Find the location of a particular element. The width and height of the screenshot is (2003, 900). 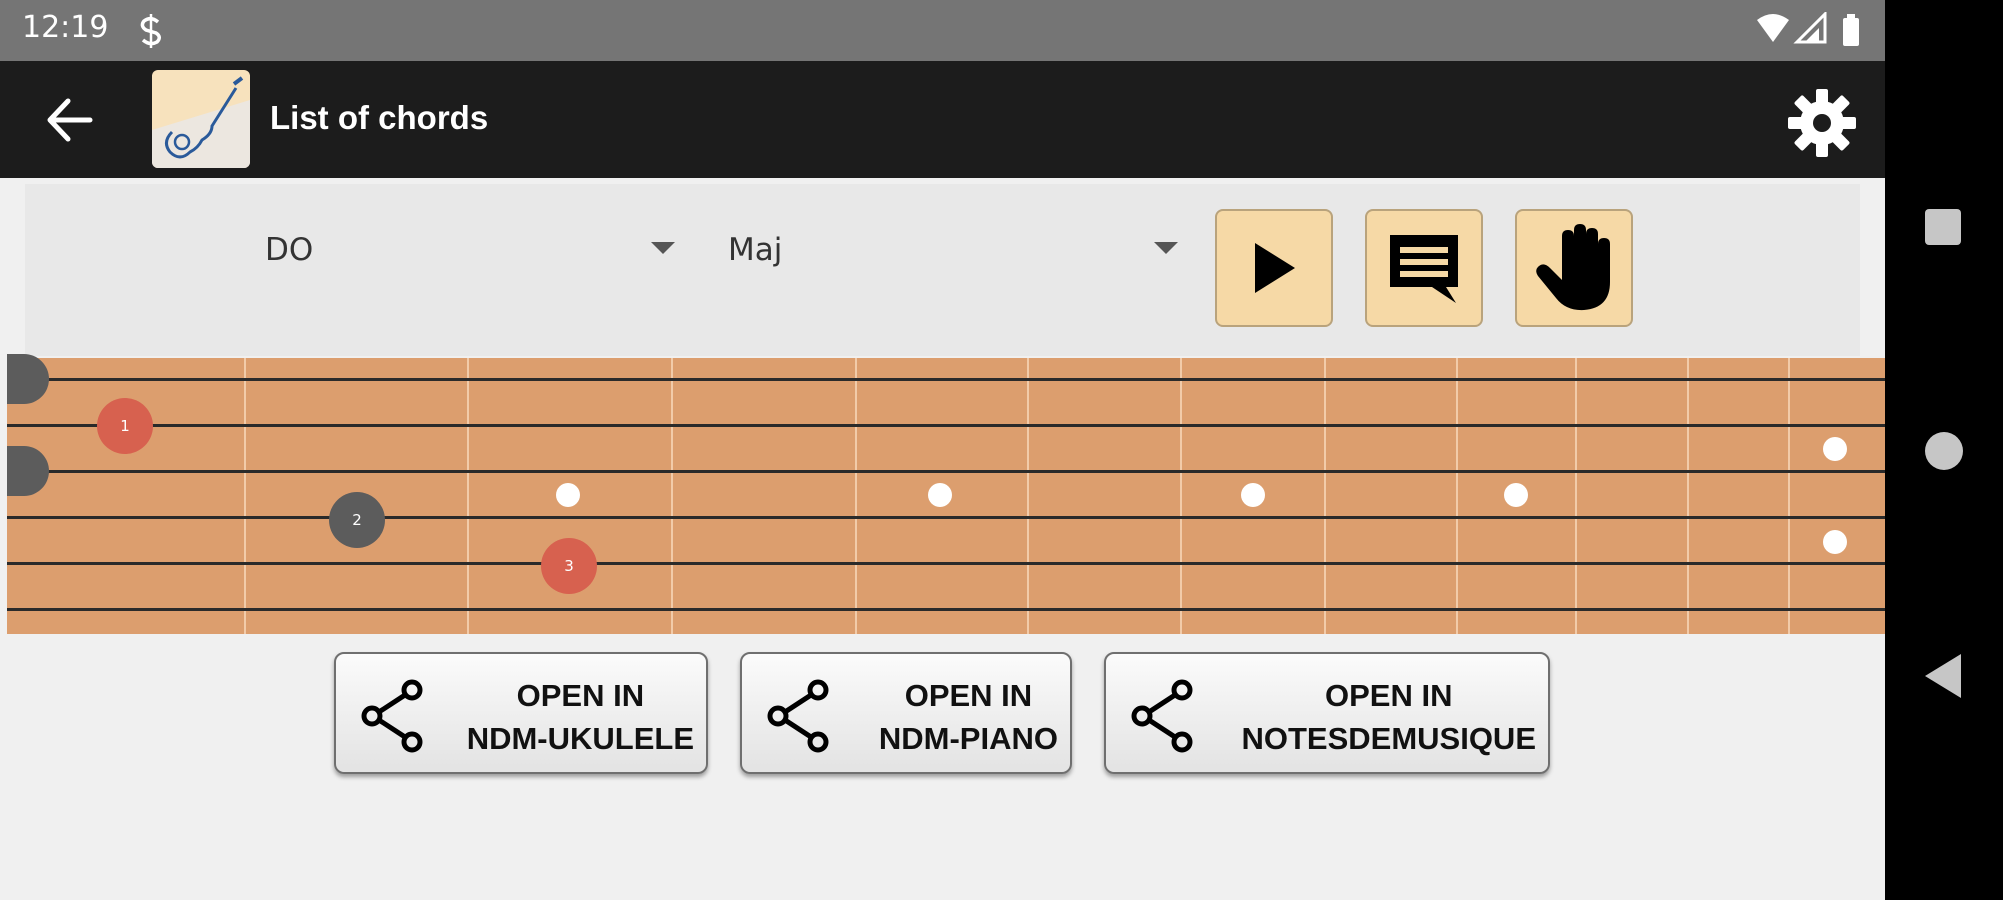

app-logo is located at coordinates (201, 119).